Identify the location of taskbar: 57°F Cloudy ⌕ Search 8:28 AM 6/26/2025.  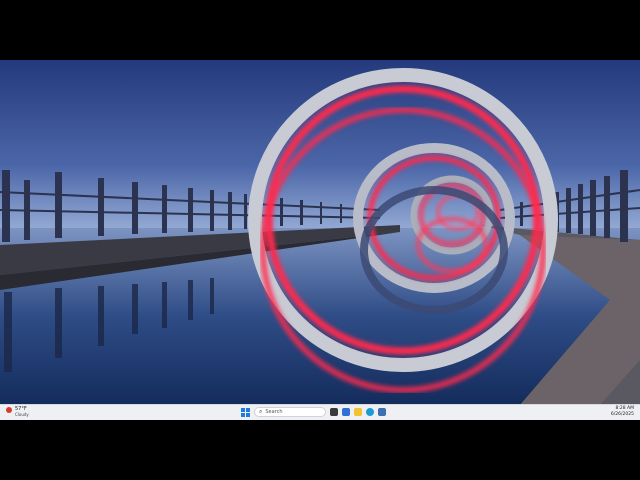
(320, 412).